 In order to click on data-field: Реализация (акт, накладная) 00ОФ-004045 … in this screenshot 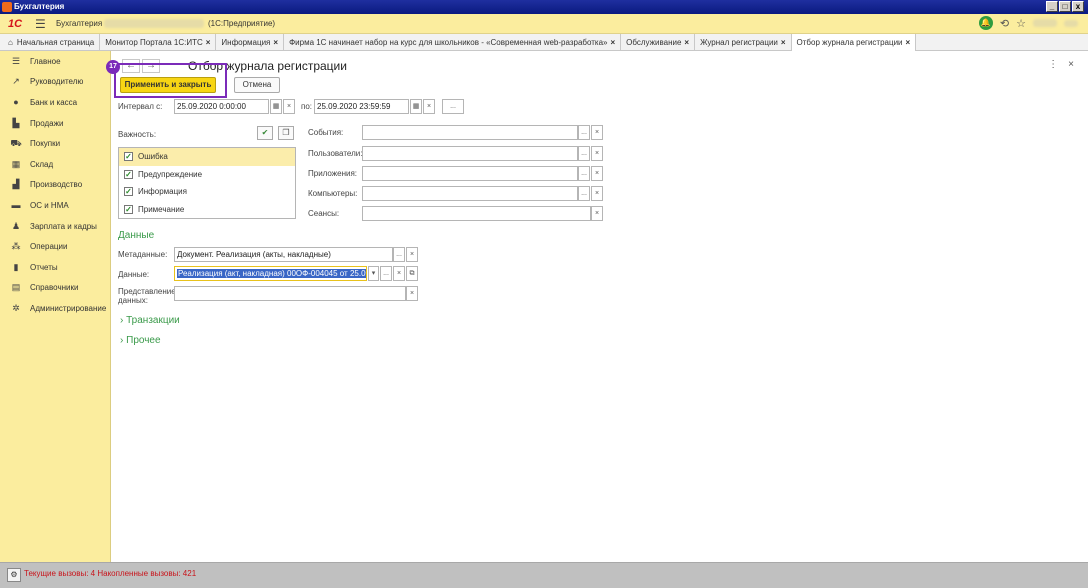, I will do `click(270, 273)`.